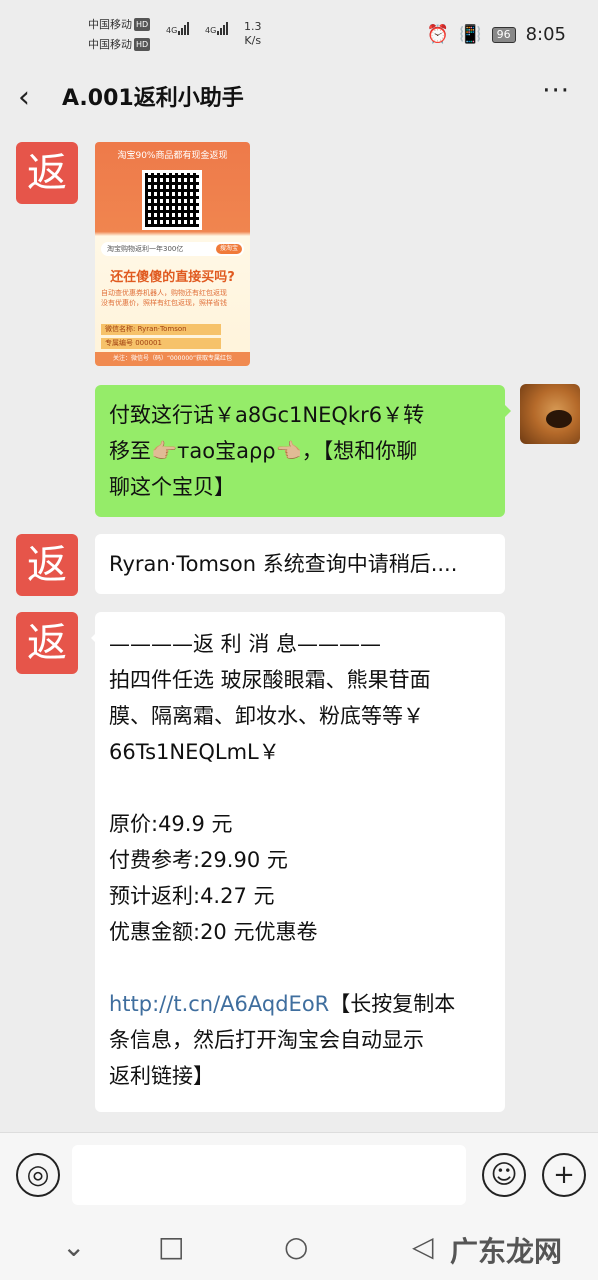 The height and width of the screenshot is (1280, 598). Describe the element at coordinates (171, 824) in the screenshot. I see `message-text: 原价:49.9 元` at that location.